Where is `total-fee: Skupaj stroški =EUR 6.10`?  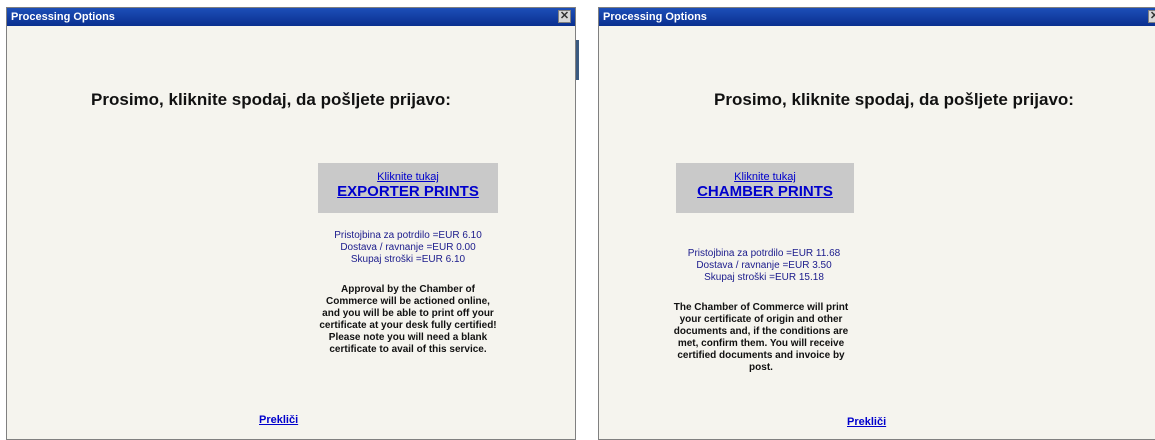 total-fee: Skupaj stroški =EUR 6.10 is located at coordinates (408, 259).